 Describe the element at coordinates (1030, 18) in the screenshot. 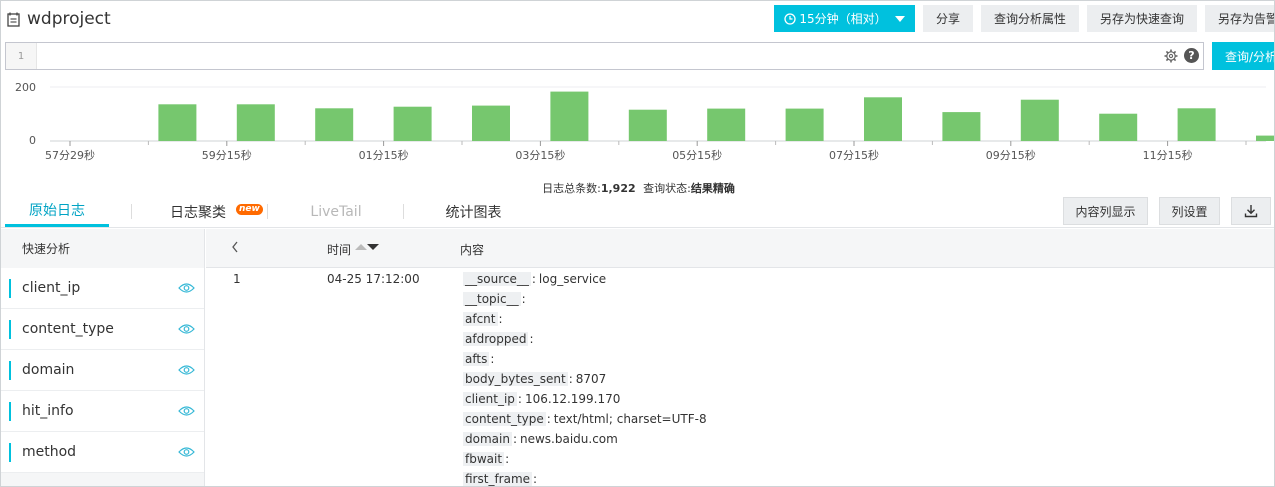

I see `query-analysis-properties-button: 查询分析属性` at that location.